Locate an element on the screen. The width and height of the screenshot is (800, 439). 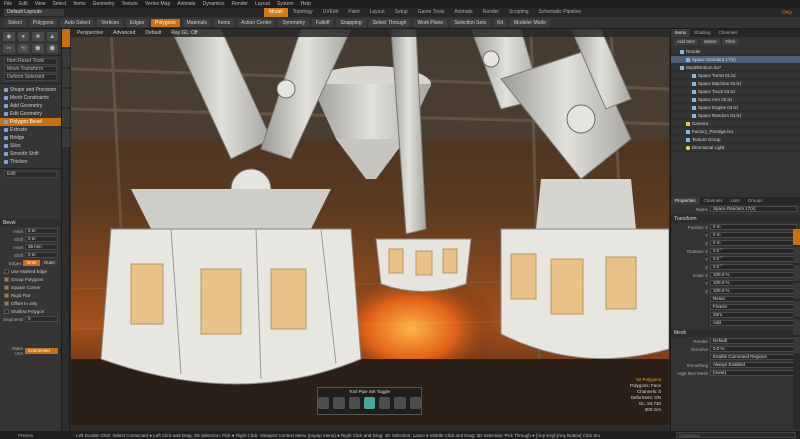
transform-field: 100.0 % is located at coordinates (753, 275).